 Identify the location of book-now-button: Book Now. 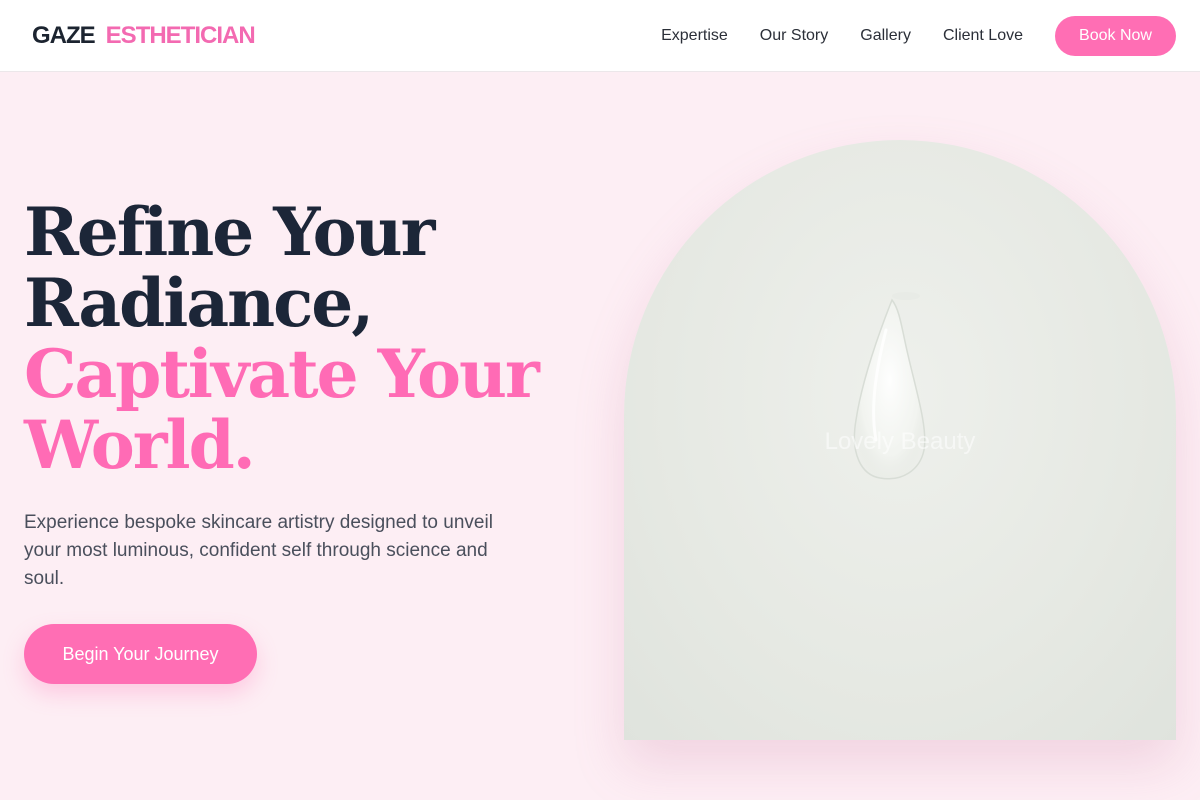
(1115, 35).